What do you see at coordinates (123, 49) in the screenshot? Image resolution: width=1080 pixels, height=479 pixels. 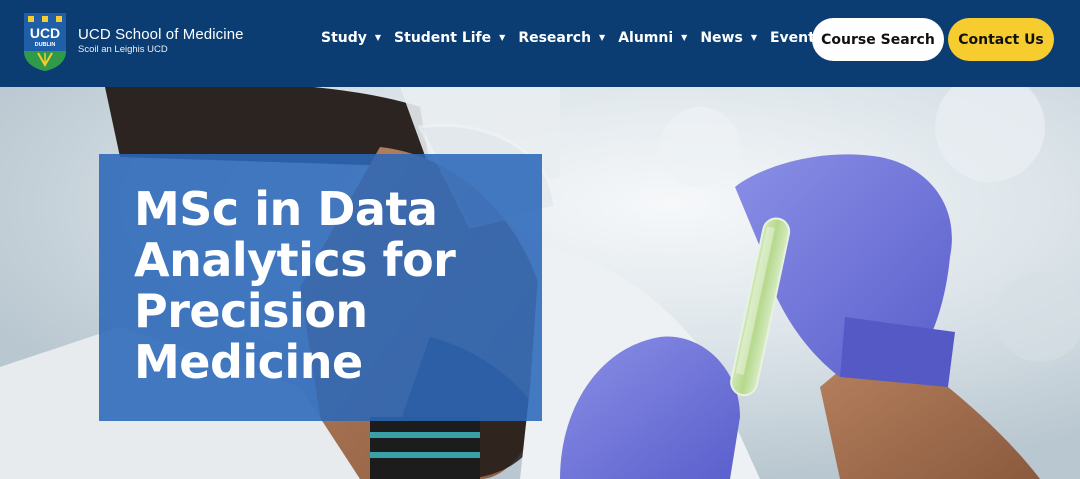 I see `brand-subtitle: Scoil an Leighis UCD` at bounding box center [123, 49].